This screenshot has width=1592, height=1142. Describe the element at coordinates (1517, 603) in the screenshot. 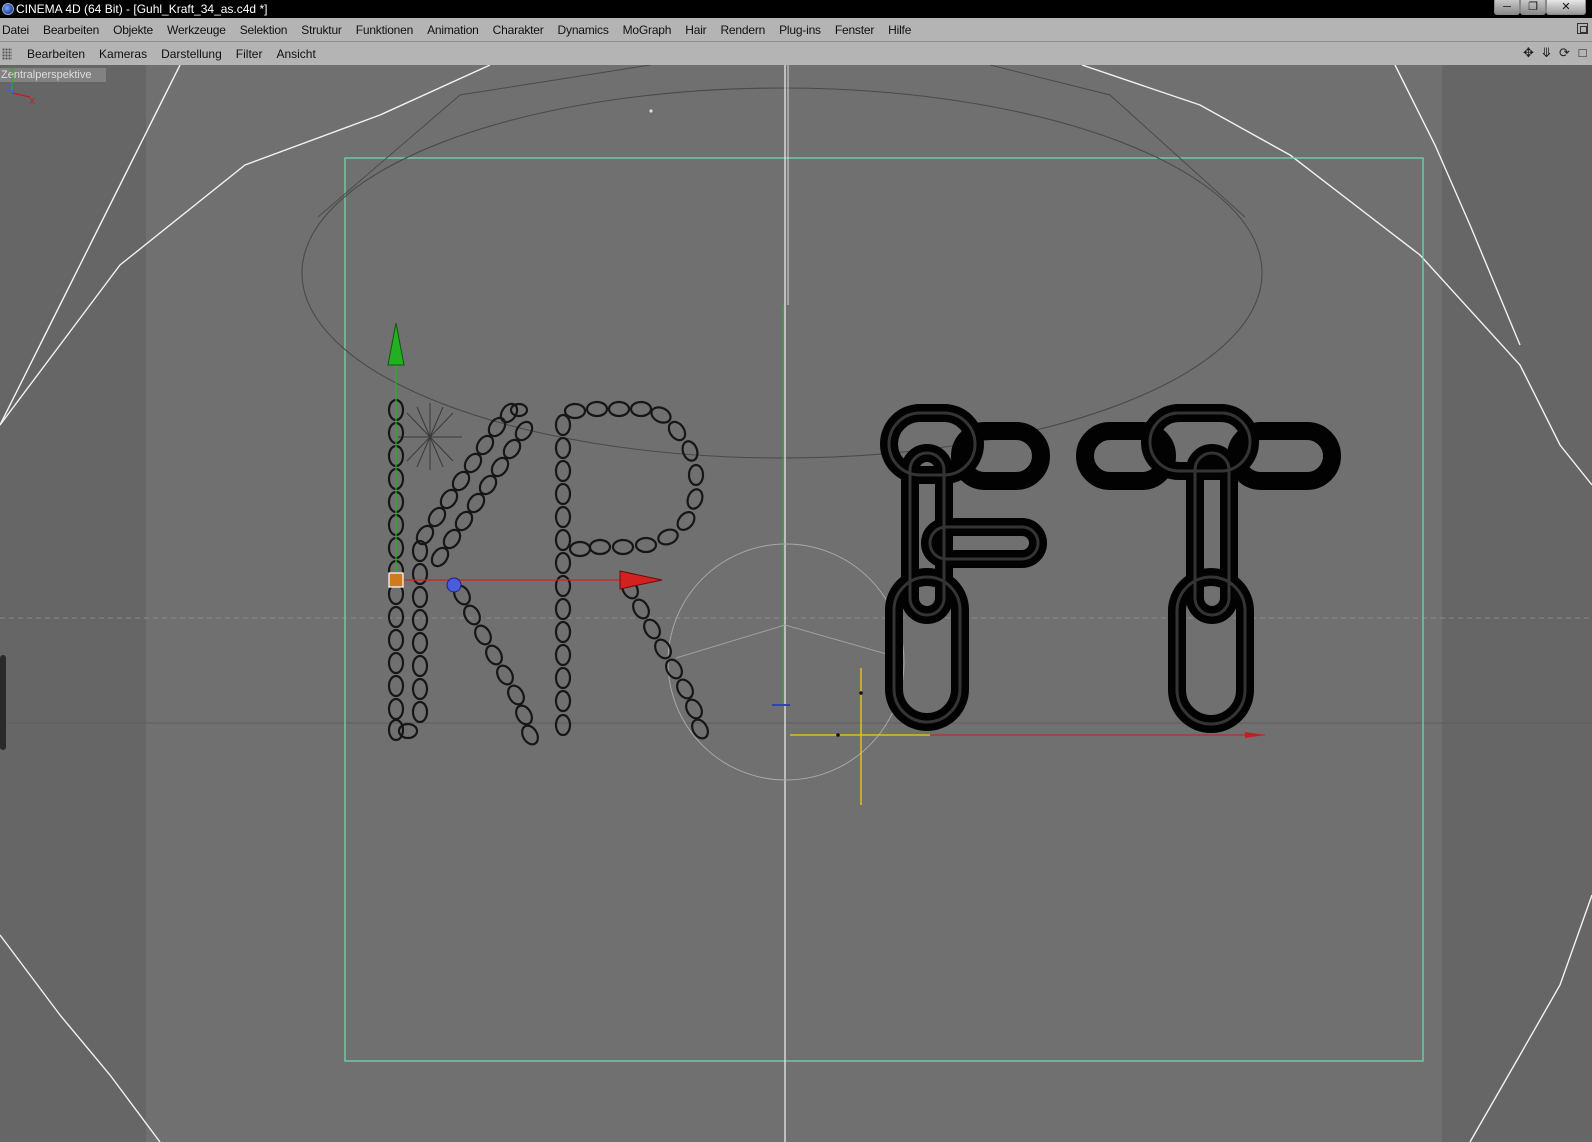

I see `viewport-side-band-right` at that location.